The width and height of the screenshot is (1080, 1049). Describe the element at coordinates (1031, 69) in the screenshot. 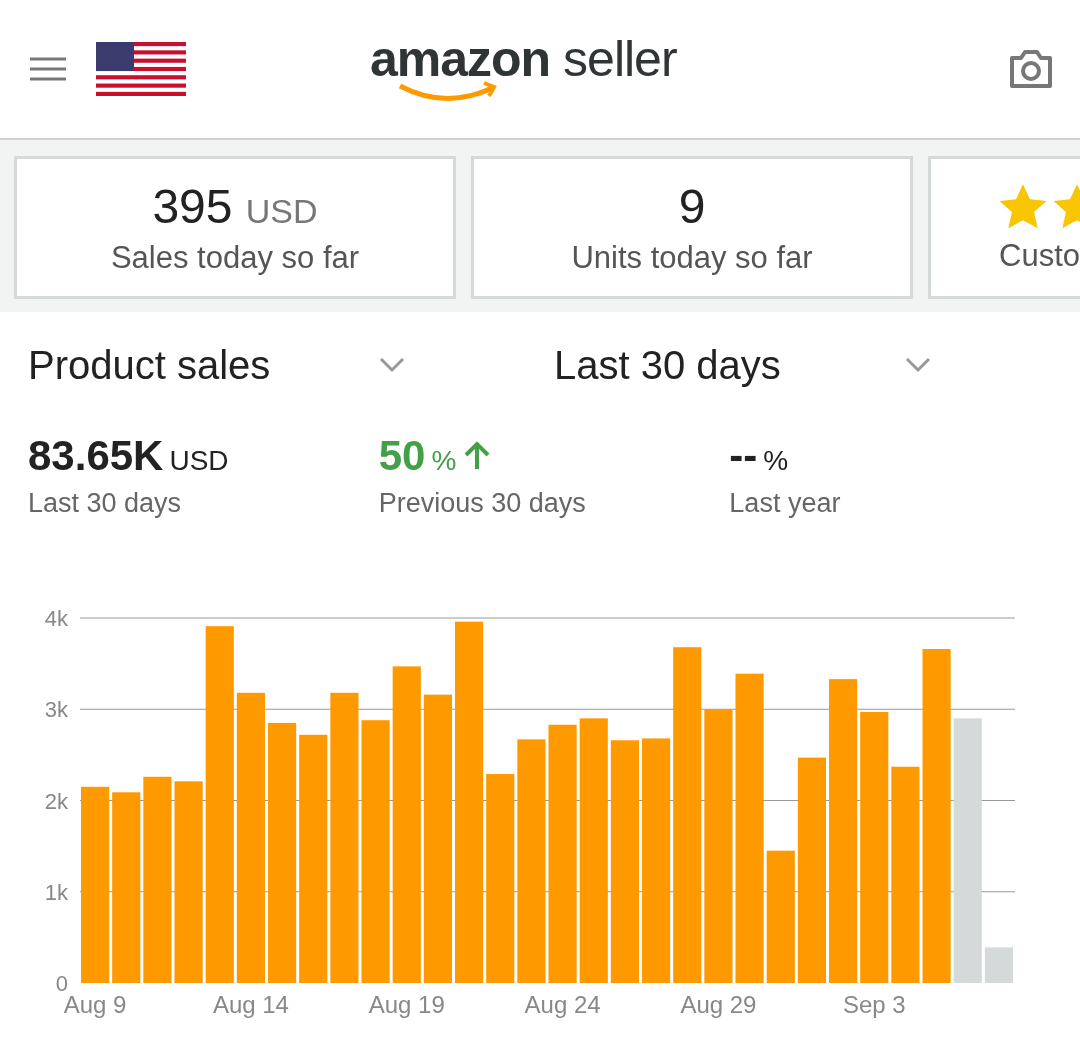

I see `camera-icon` at that location.